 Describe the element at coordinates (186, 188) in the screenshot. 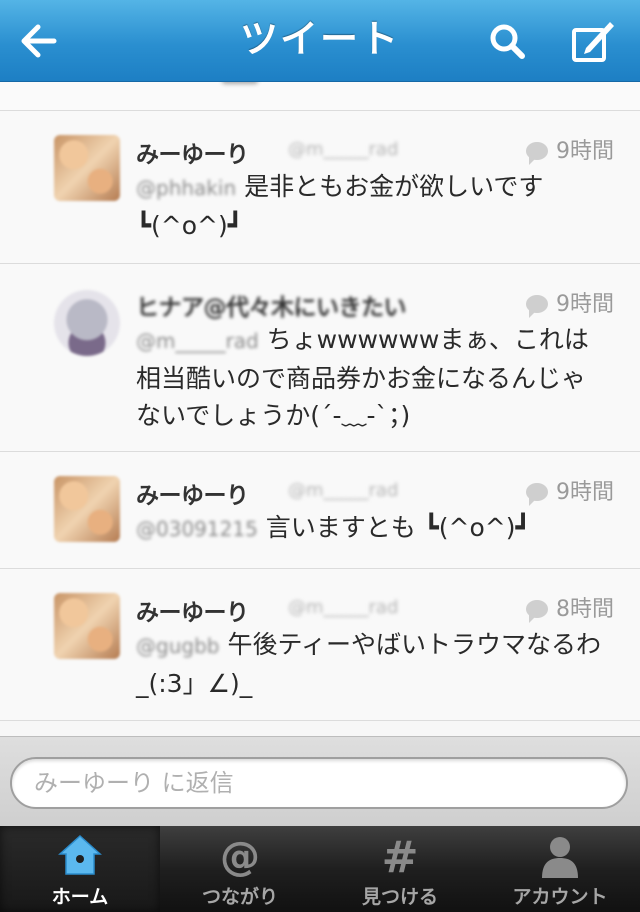

I see `mention: @phhakin` at that location.